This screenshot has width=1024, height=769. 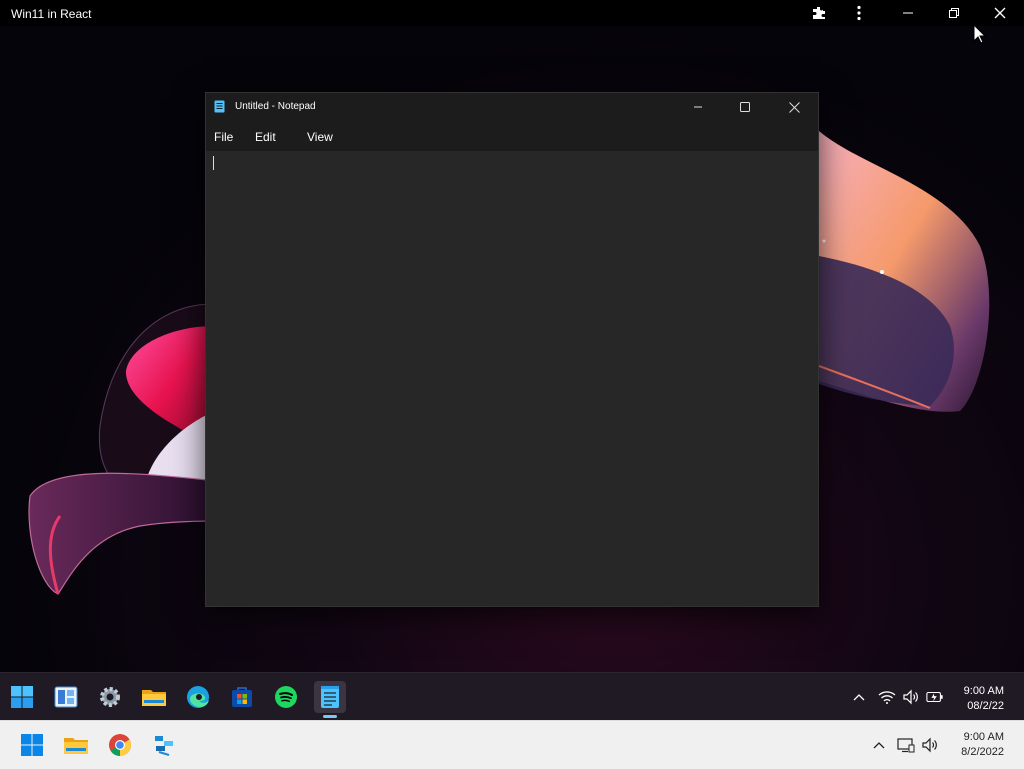 I want to click on app-title: Win11 in React, so click(x=51, y=14).